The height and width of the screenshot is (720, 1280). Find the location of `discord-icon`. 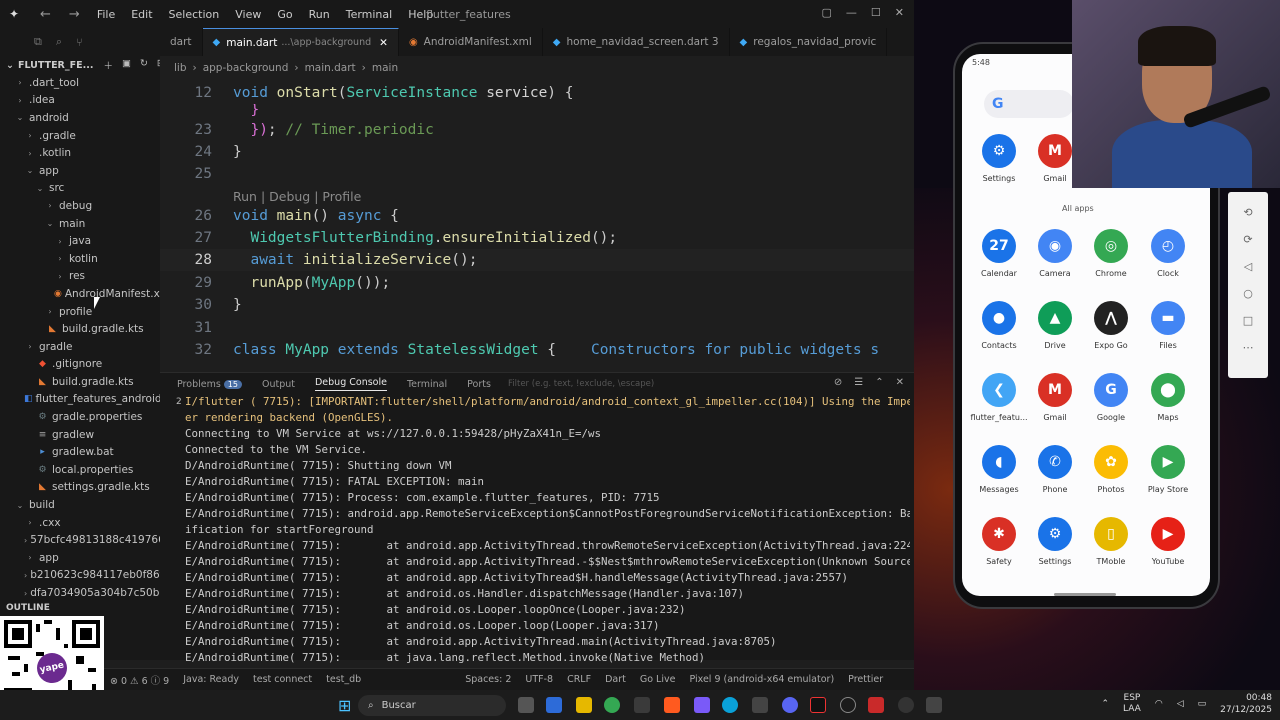

discord-icon is located at coordinates (790, 705).